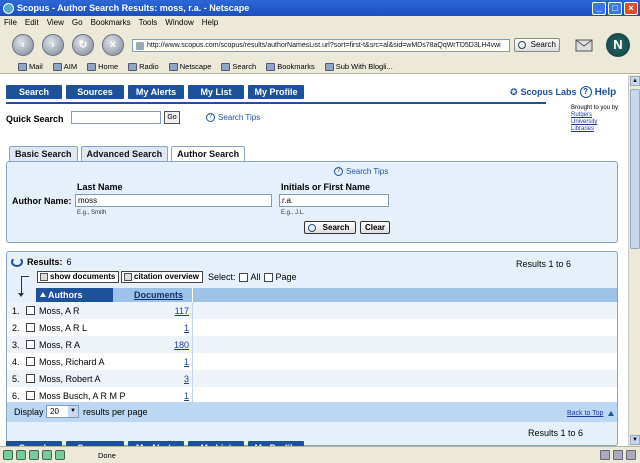 Image resolution: width=640 pixels, height=463 pixels. What do you see at coordinates (82, 396) in the screenshot?
I see `author-name: Moss Busch, A R M P` at bounding box center [82, 396].